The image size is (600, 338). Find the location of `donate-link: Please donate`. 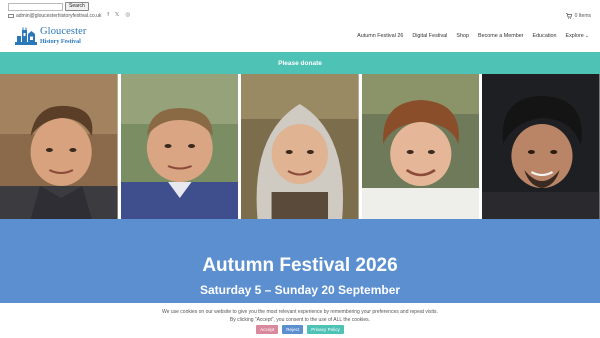

donate-link: Please donate is located at coordinates (300, 63).